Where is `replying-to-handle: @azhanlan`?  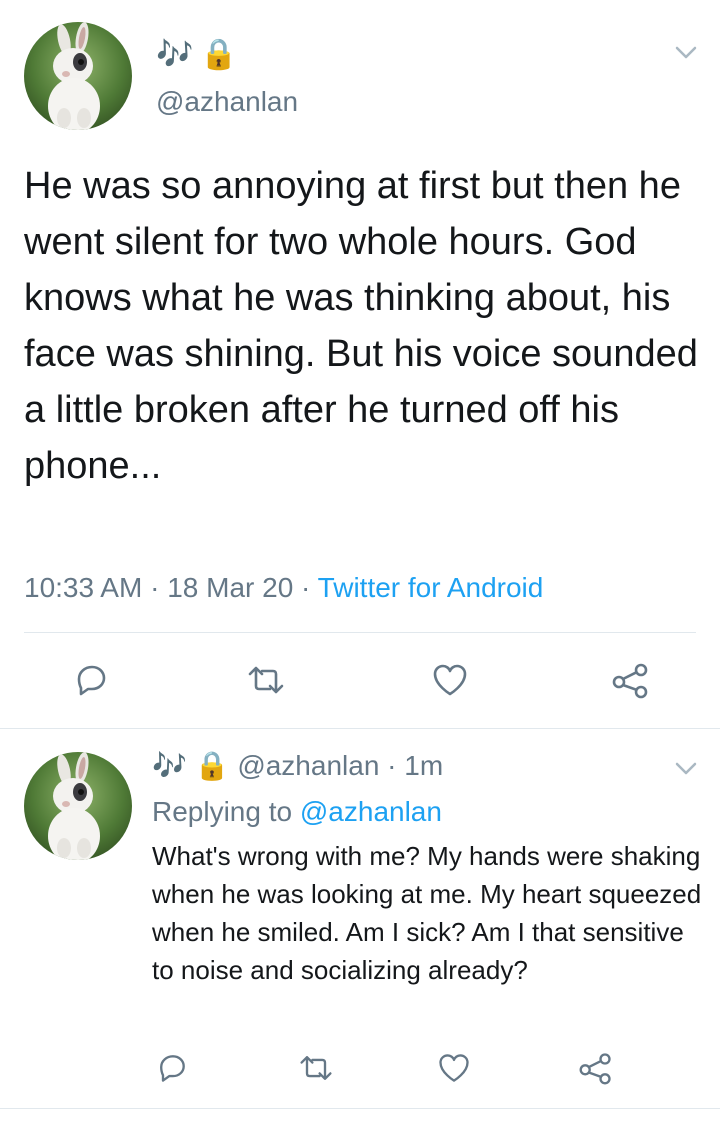
replying-to-handle: @azhanlan is located at coordinates (371, 811).